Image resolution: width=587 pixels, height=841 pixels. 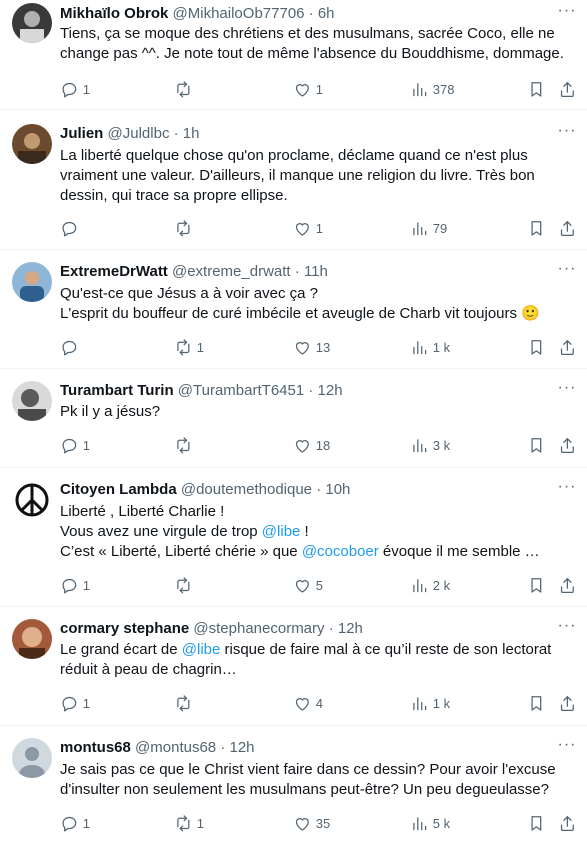 I want to click on views-button: 5 k, so click(x=430, y=823).